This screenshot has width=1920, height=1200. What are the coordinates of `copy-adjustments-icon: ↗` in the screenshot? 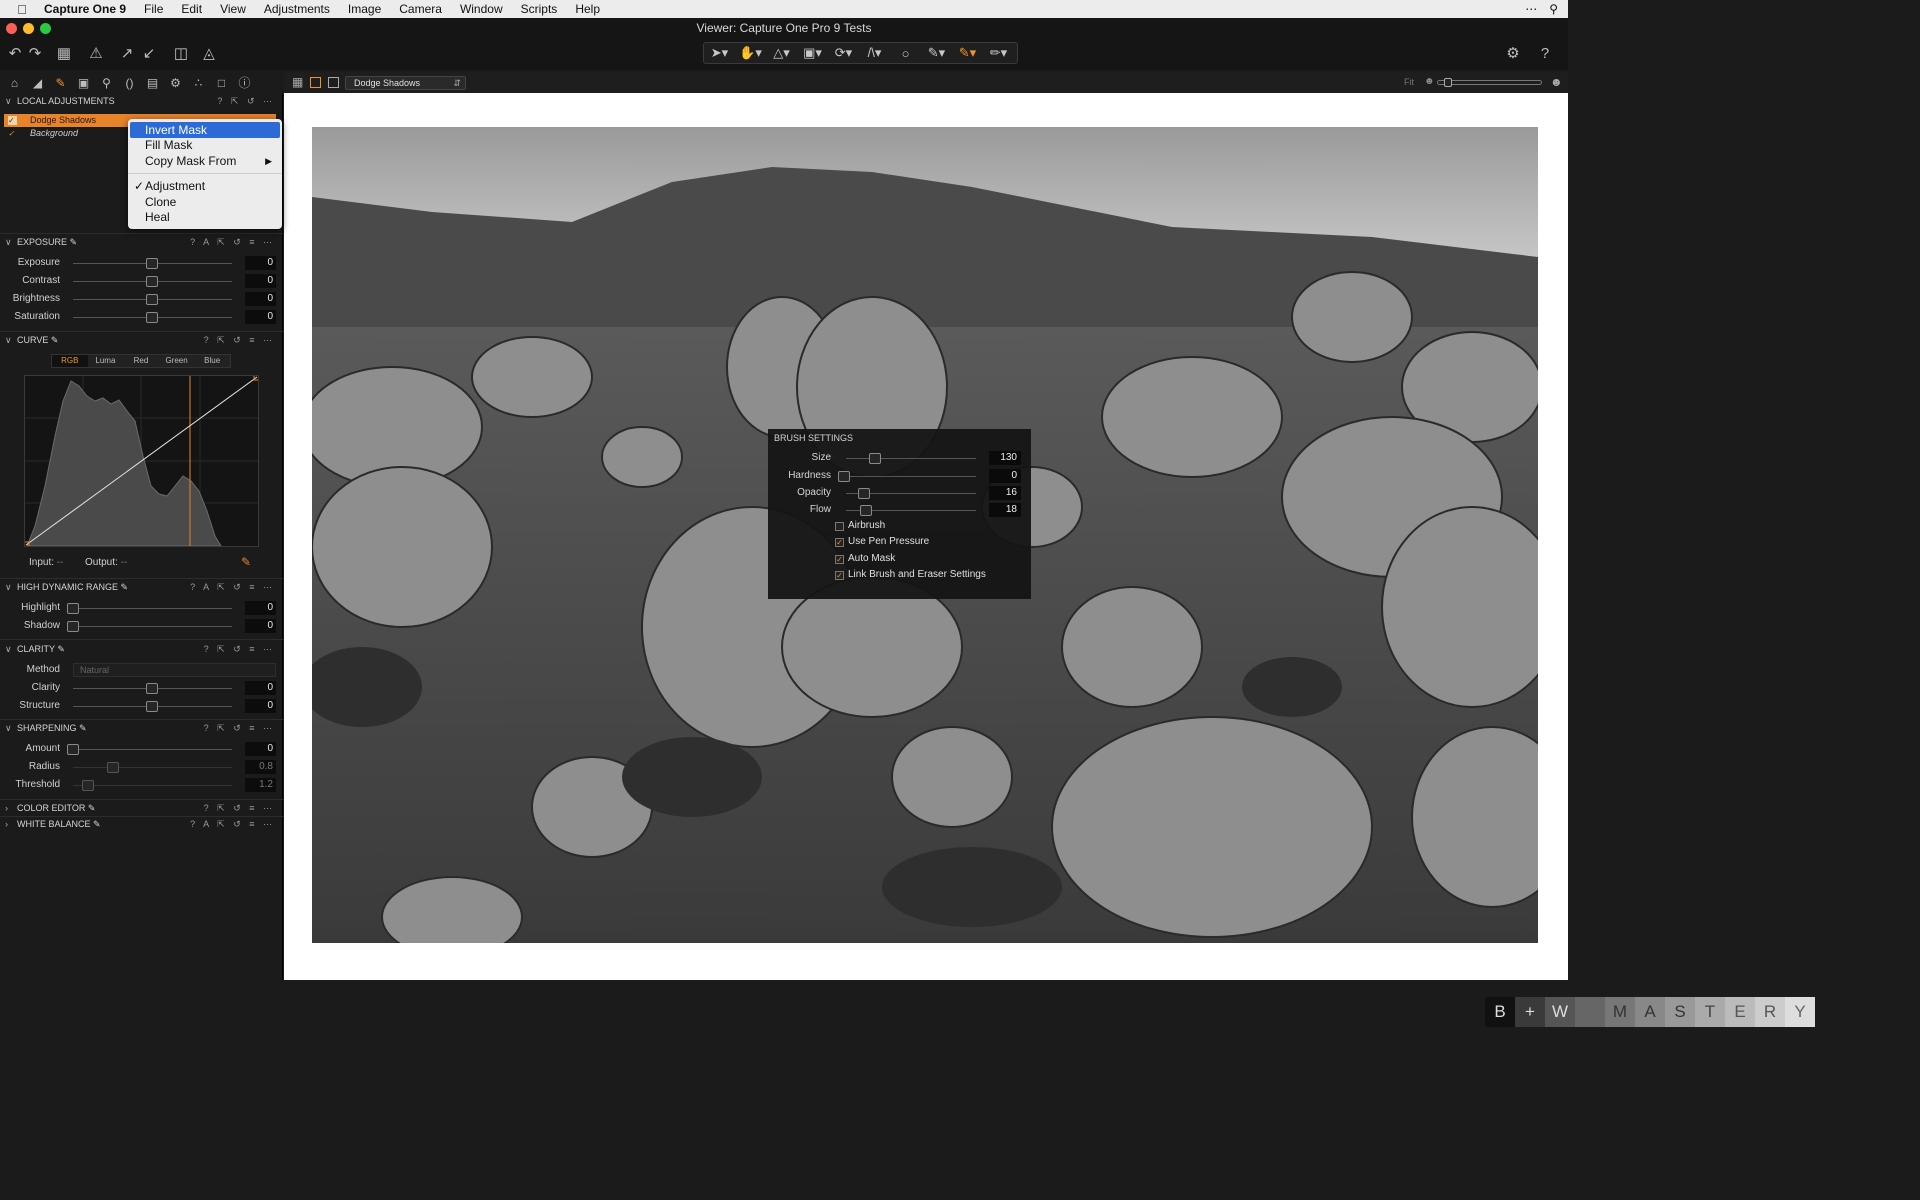 It's located at (127, 54).